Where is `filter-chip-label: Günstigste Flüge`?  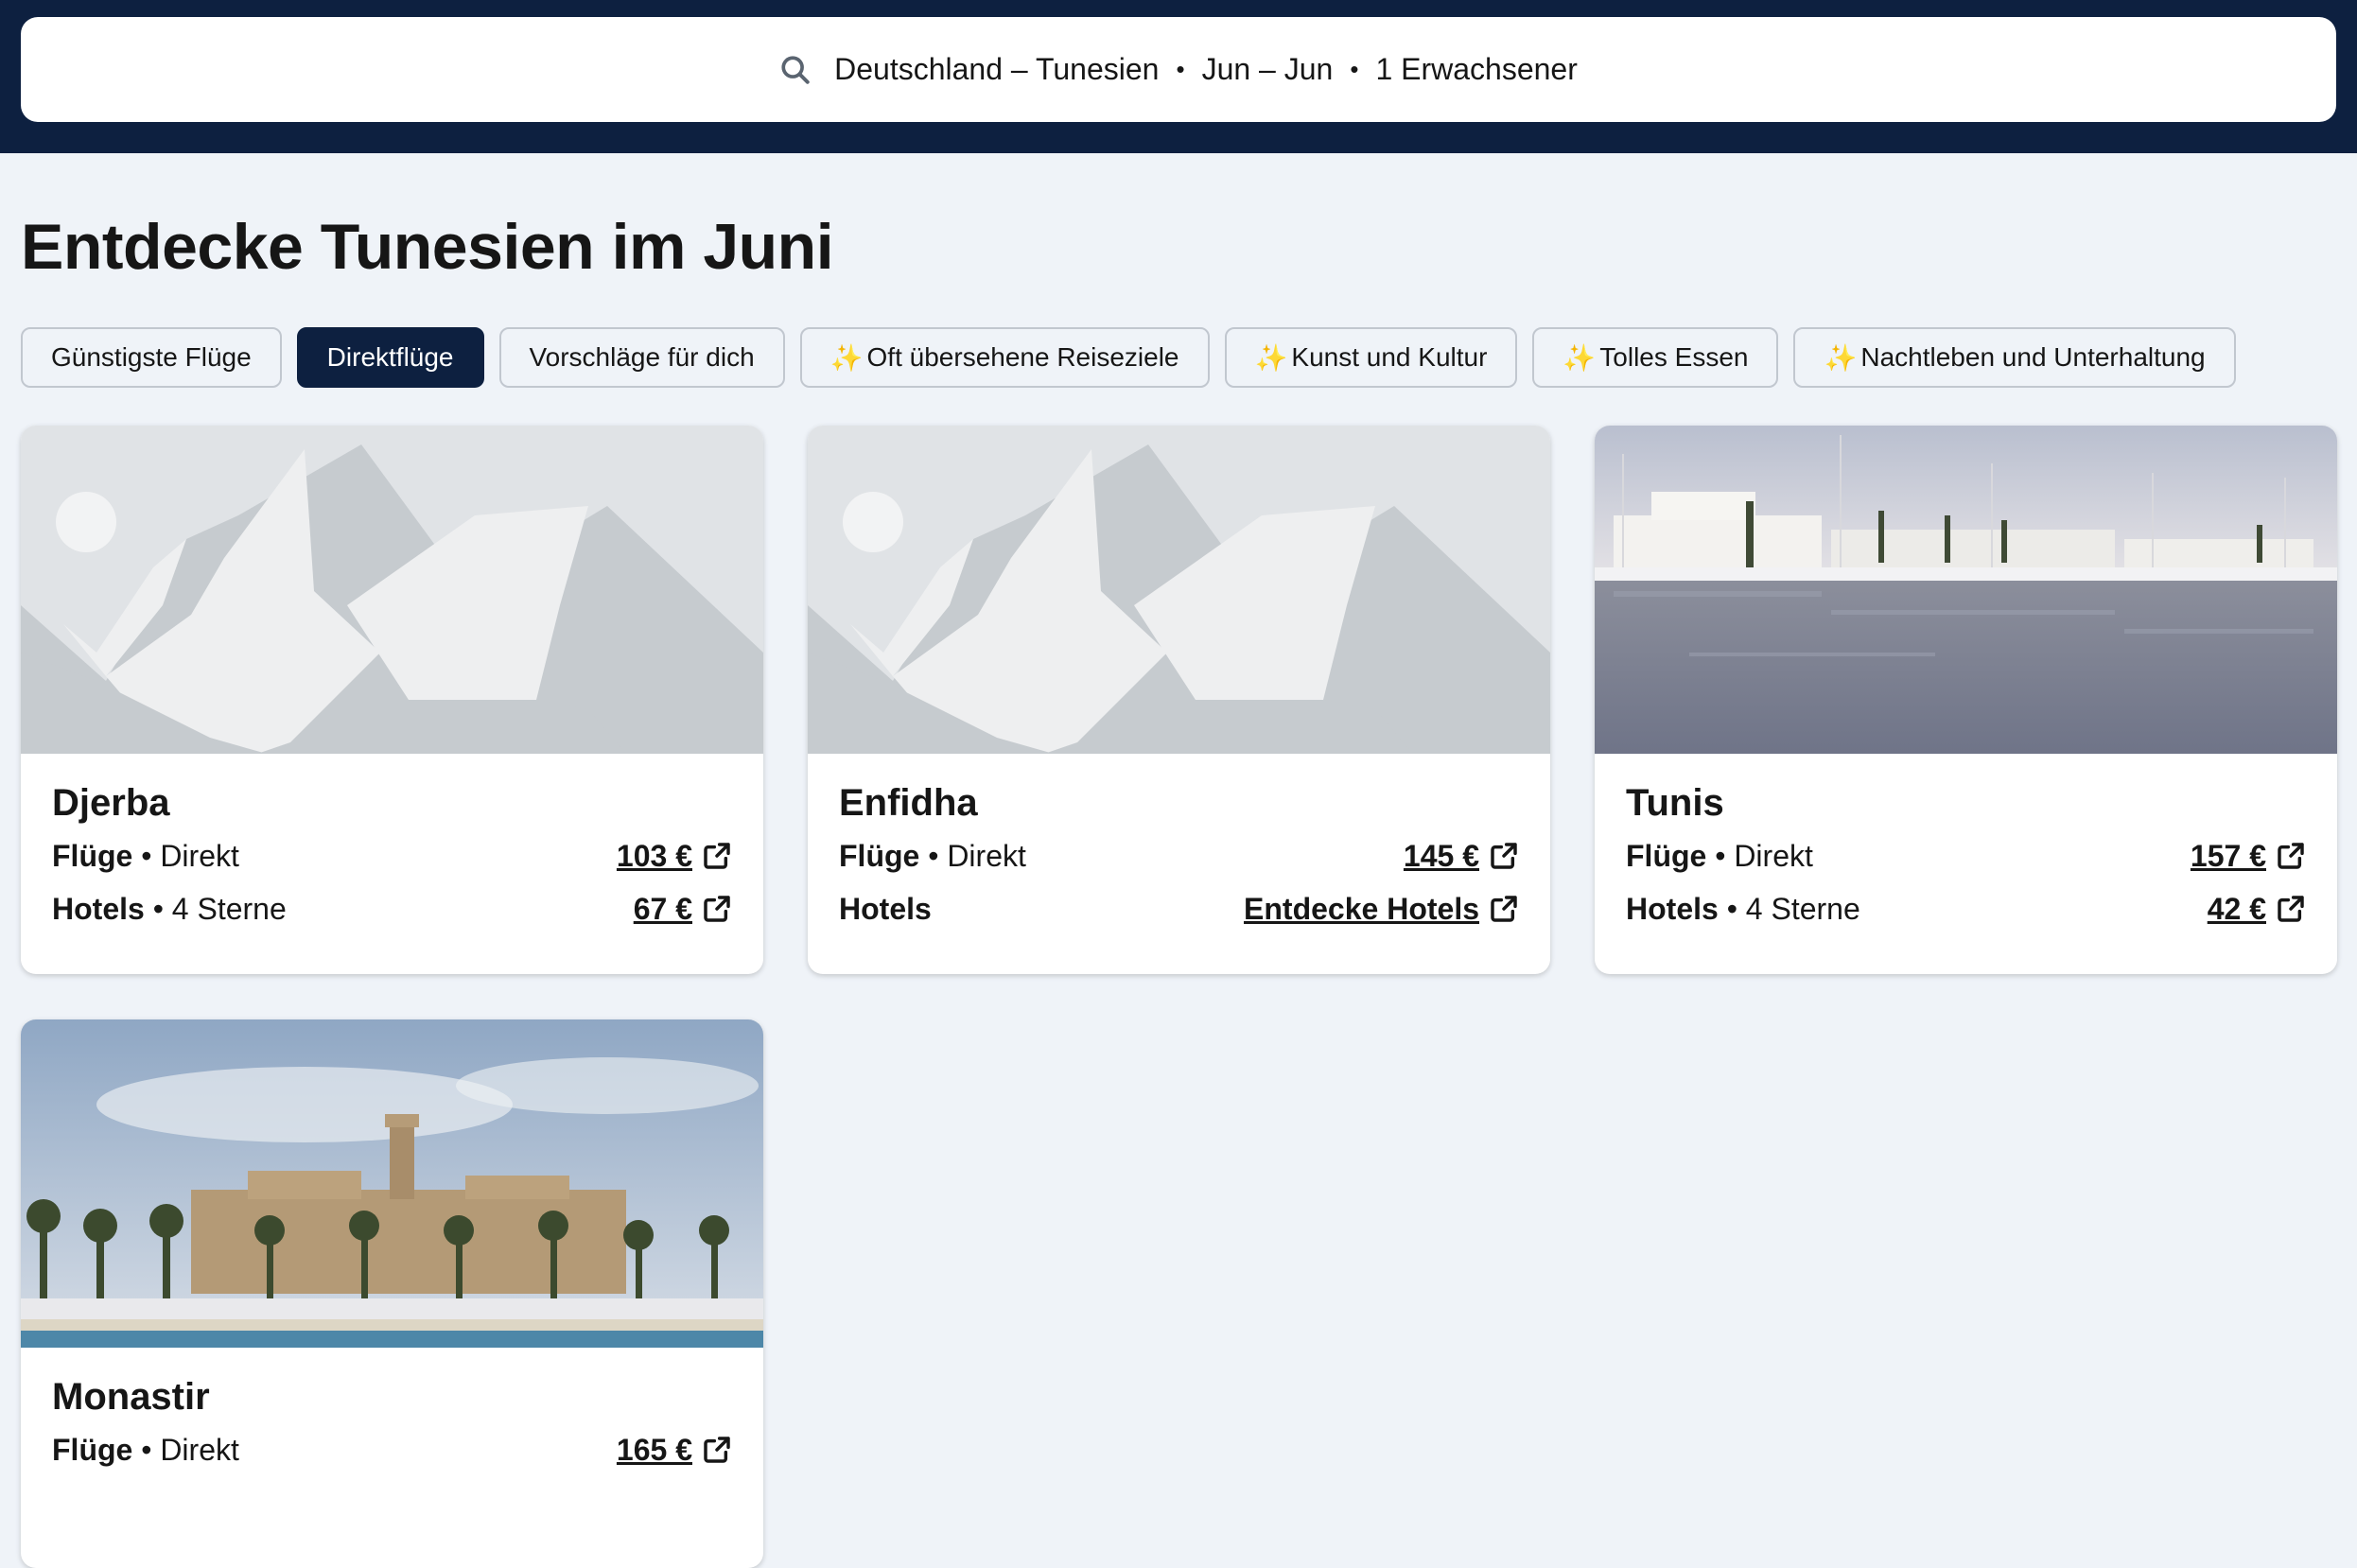 filter-chip-label: Günstigste Flüge is located at coordinates (151, 357).